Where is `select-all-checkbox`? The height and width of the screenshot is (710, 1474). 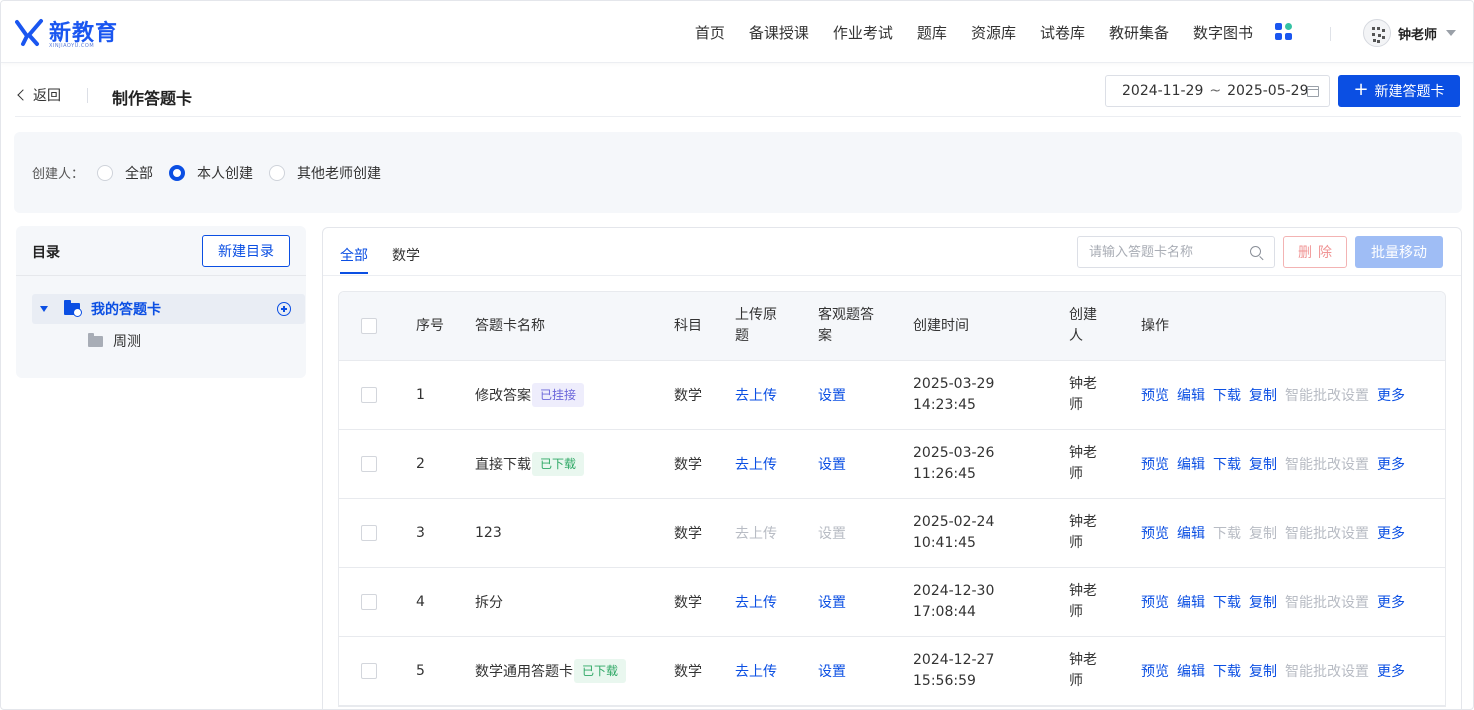 select-all-checkbox is located at coordinates (369, 326).